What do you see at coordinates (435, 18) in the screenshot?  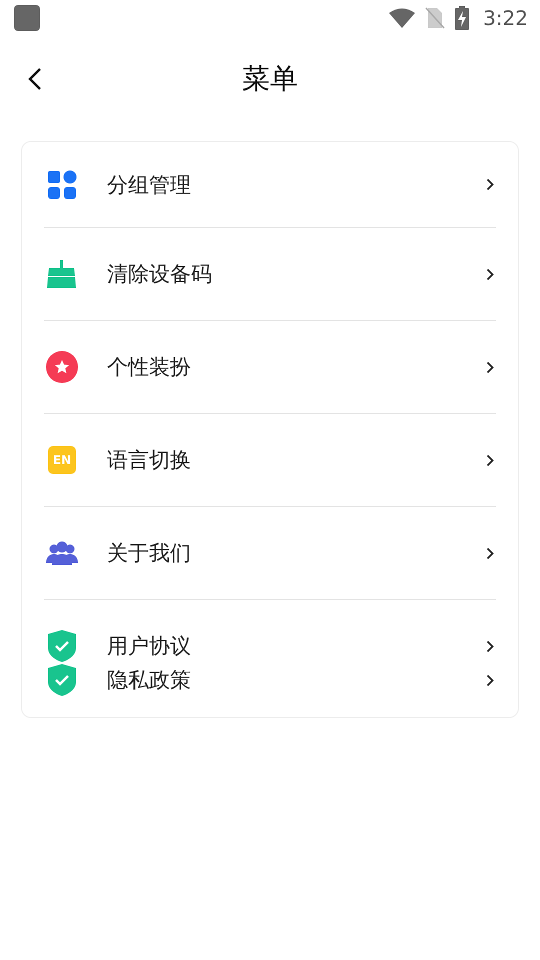 I see `no-sim-icon` at bounding box center [435, 18].